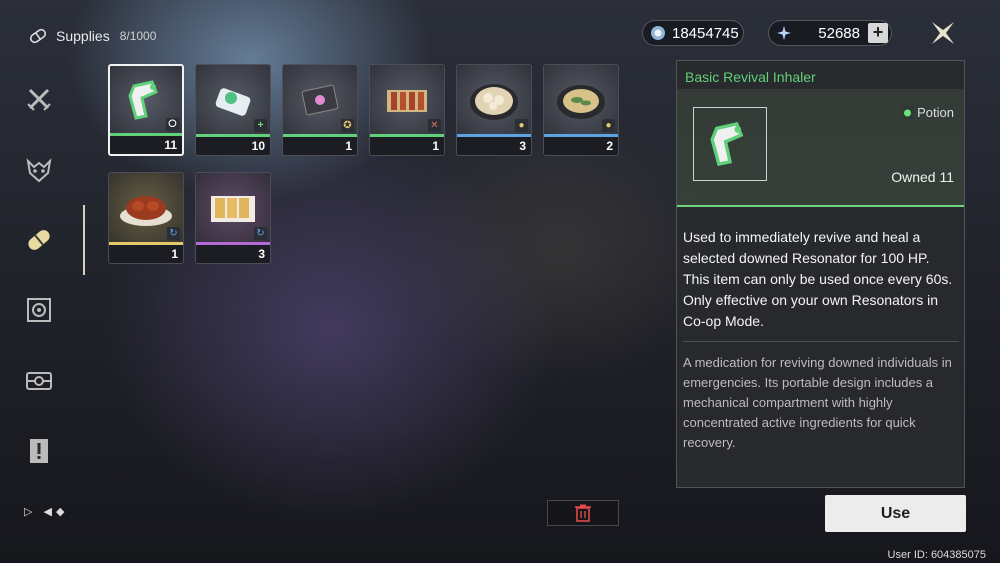 The image size is (1000, 563). I want to click on healing-kit-icon, so click(233, 102).